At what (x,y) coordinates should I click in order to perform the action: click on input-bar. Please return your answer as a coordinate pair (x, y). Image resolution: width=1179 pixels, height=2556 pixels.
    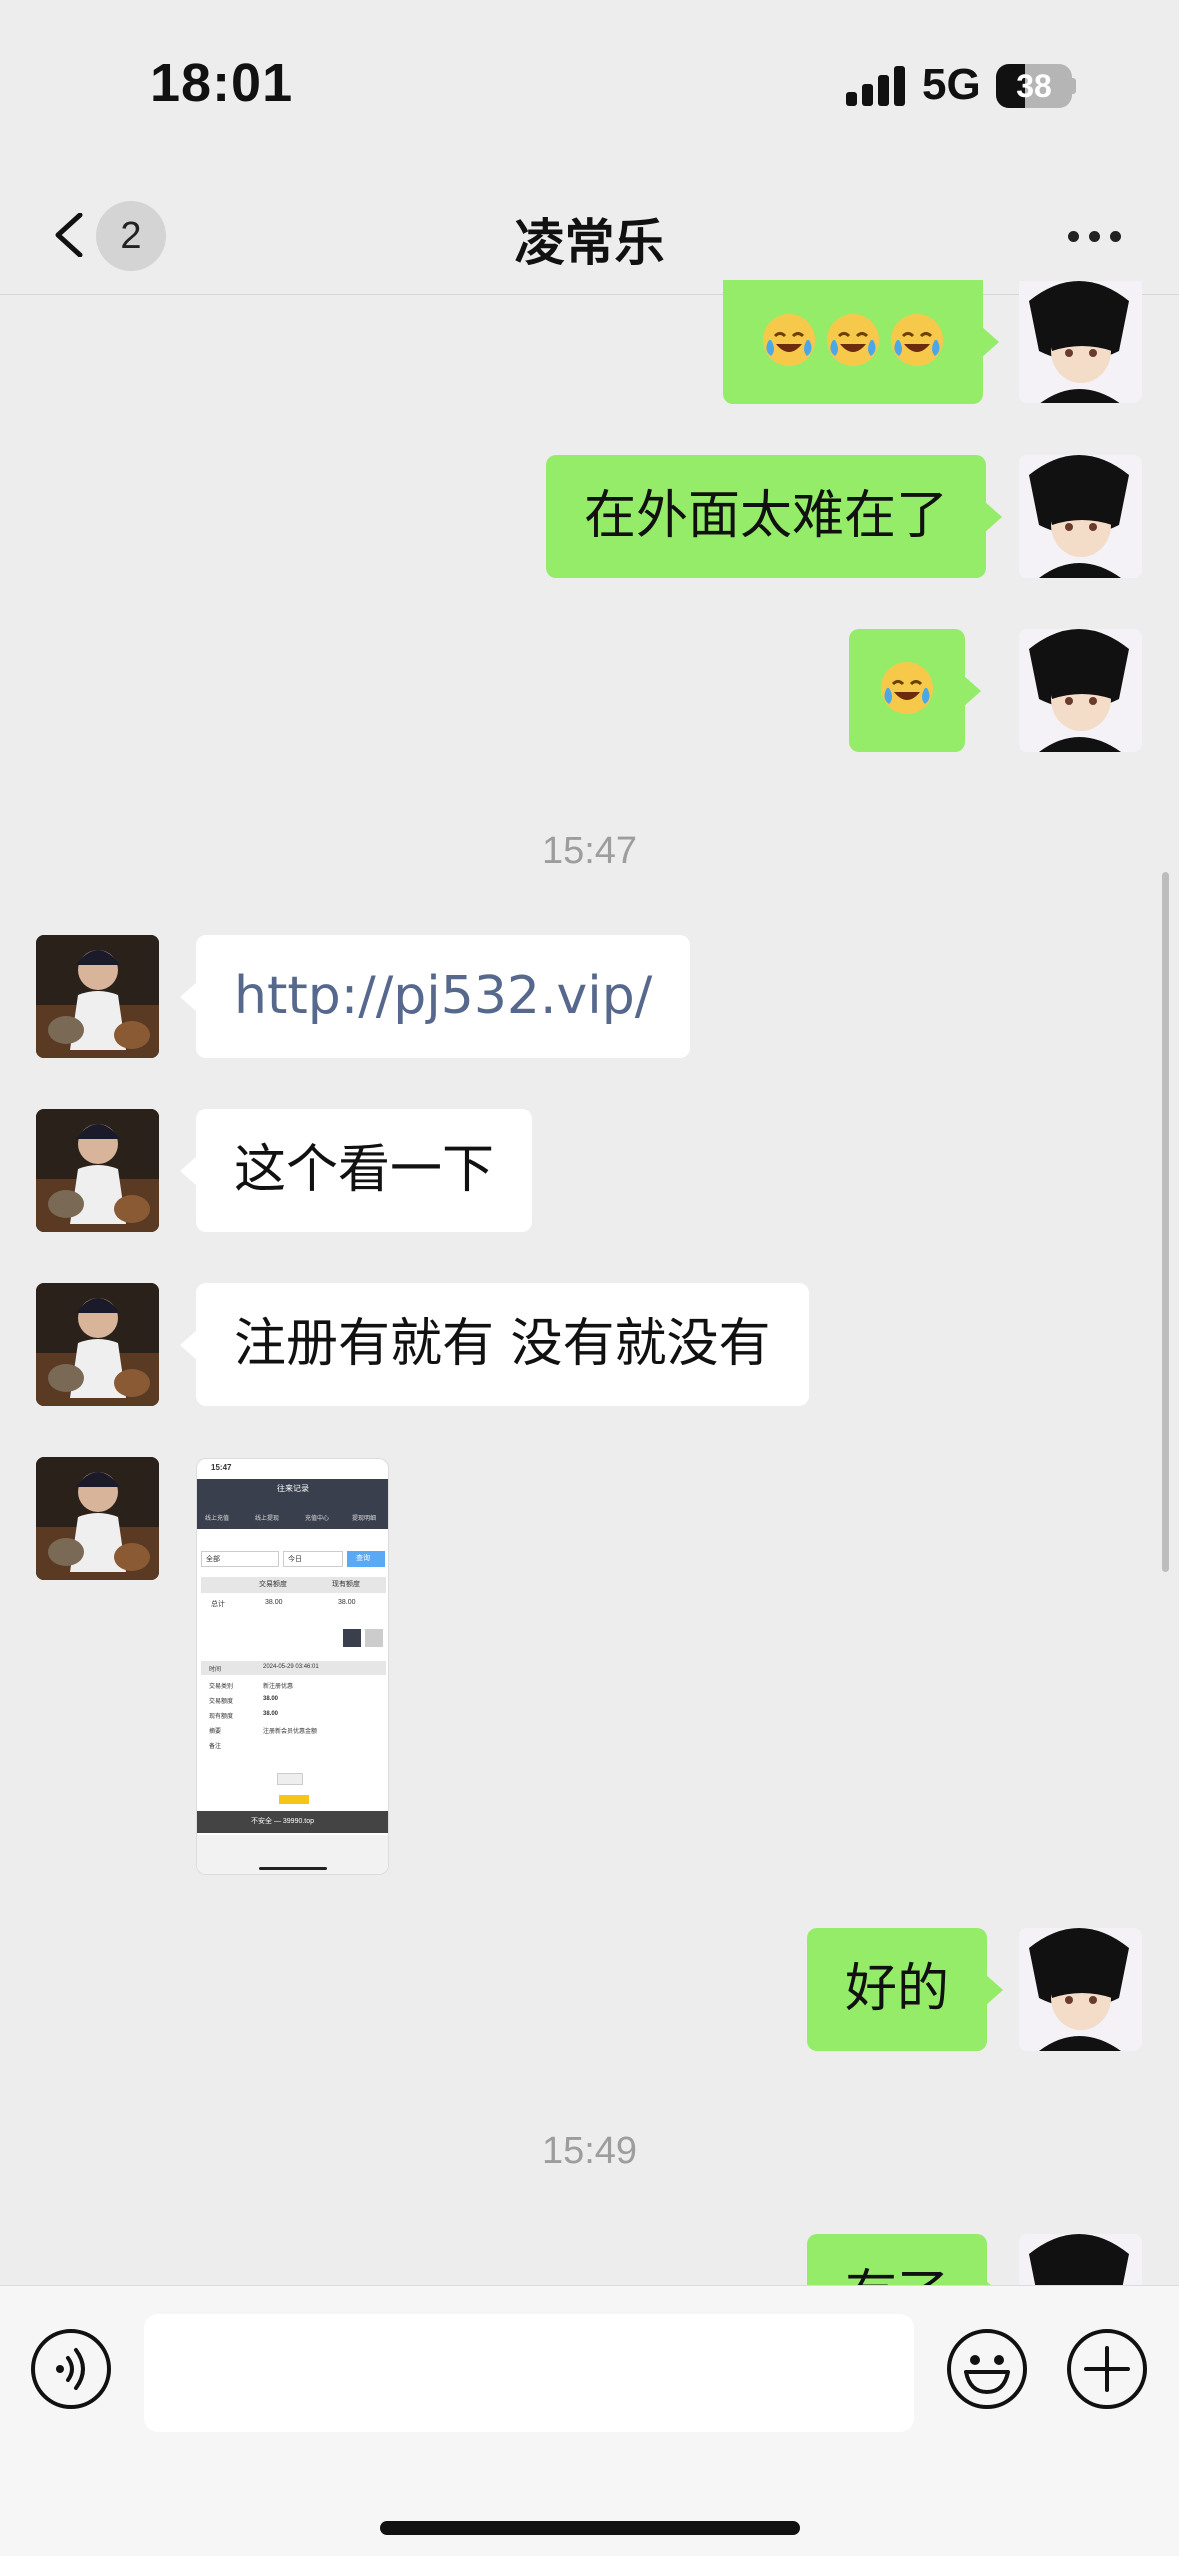
    Looking at the image, I should click on (589, 2420).